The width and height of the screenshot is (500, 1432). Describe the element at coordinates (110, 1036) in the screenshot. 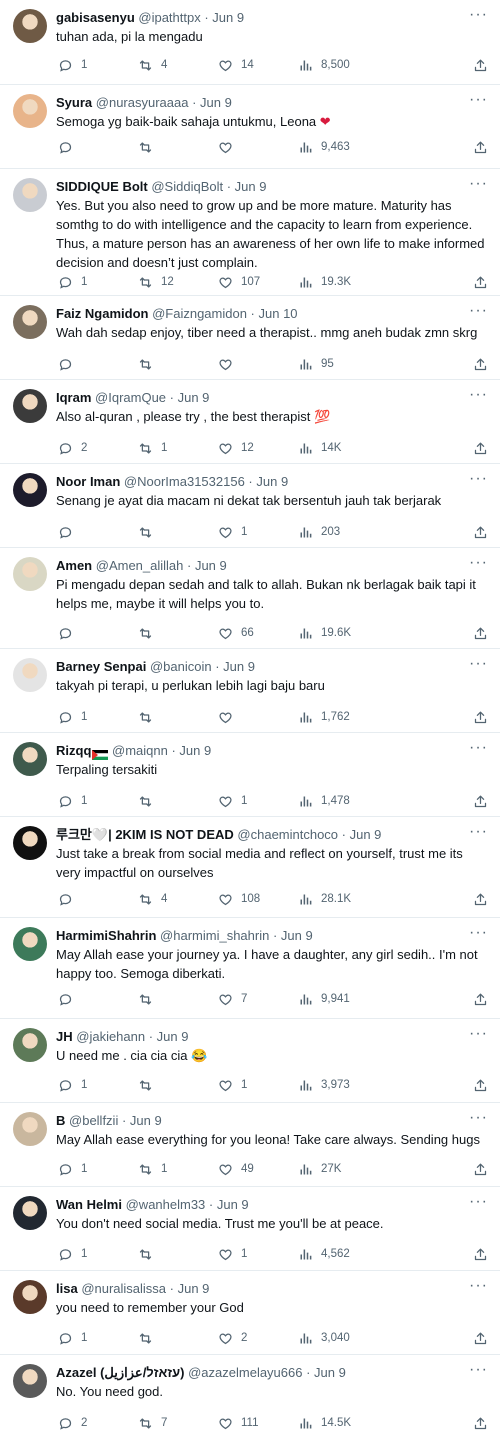

I see `user-handle: @jakiehann` at that location.